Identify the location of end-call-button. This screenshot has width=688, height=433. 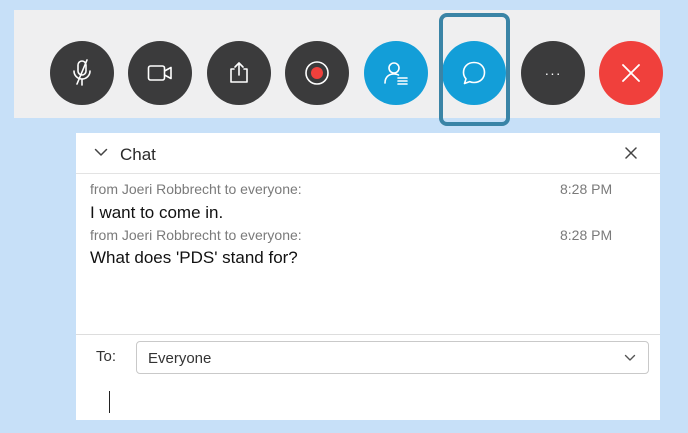
(631, 73).